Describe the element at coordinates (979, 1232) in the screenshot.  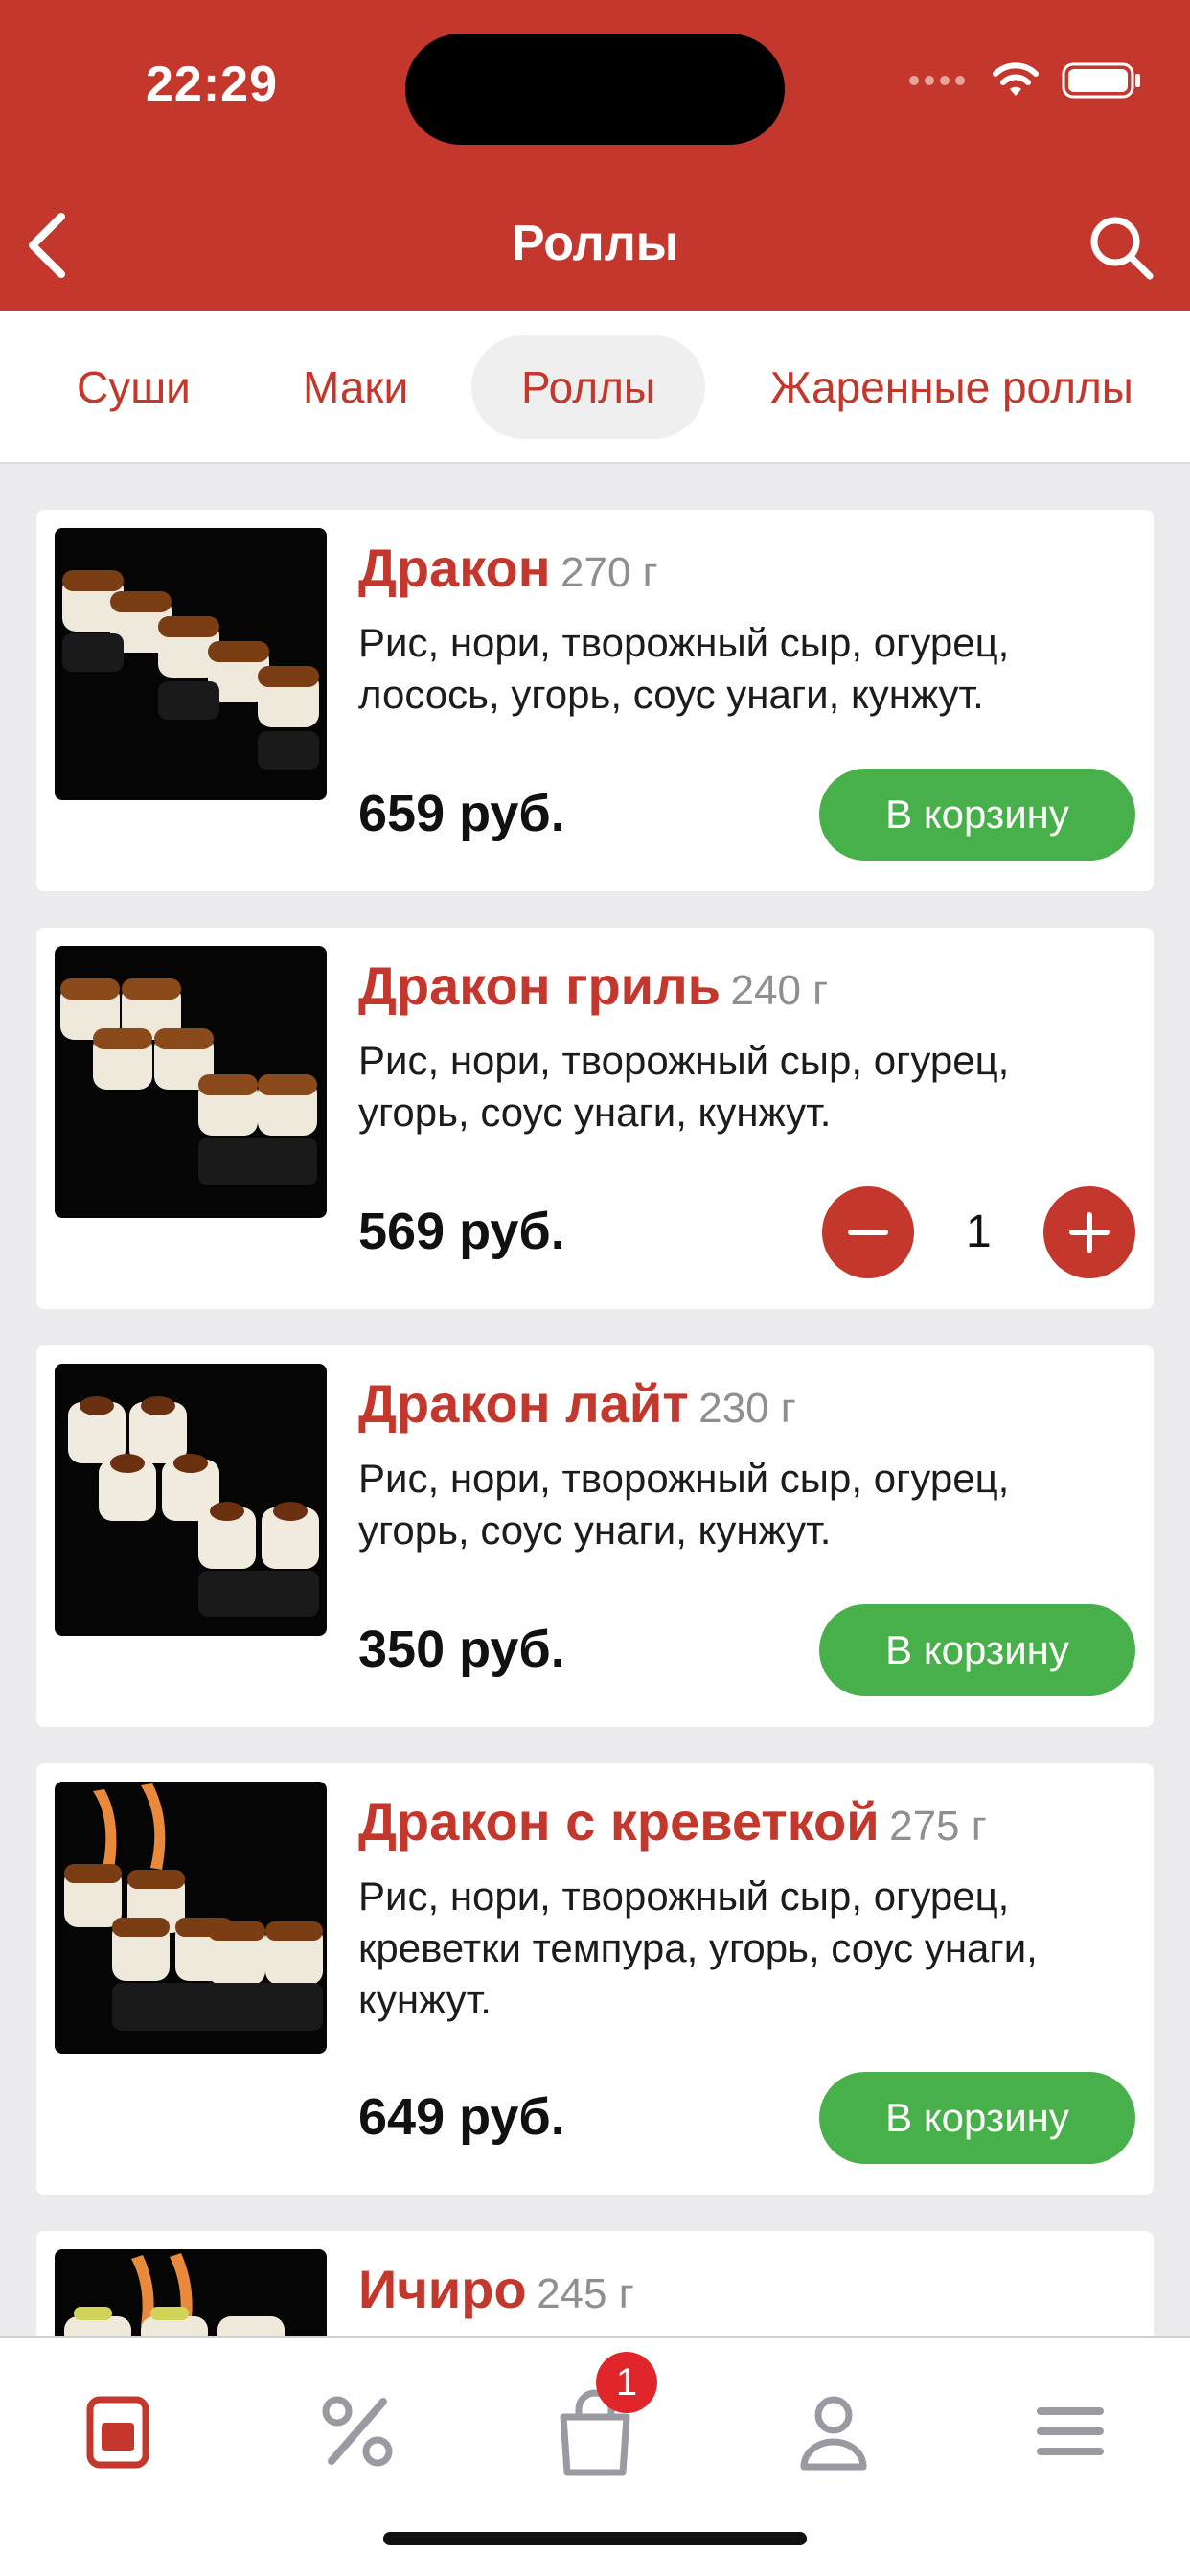
I see `quantity-value: 1` at that location.